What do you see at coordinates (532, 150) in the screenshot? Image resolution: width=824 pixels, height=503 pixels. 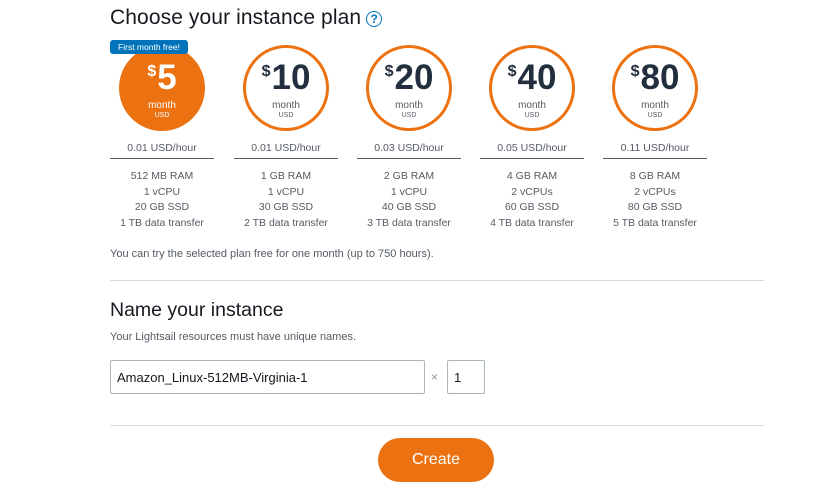 I see `plan-hourly-rate: 0.05 USD/hour` at bounding box center [532, 150].